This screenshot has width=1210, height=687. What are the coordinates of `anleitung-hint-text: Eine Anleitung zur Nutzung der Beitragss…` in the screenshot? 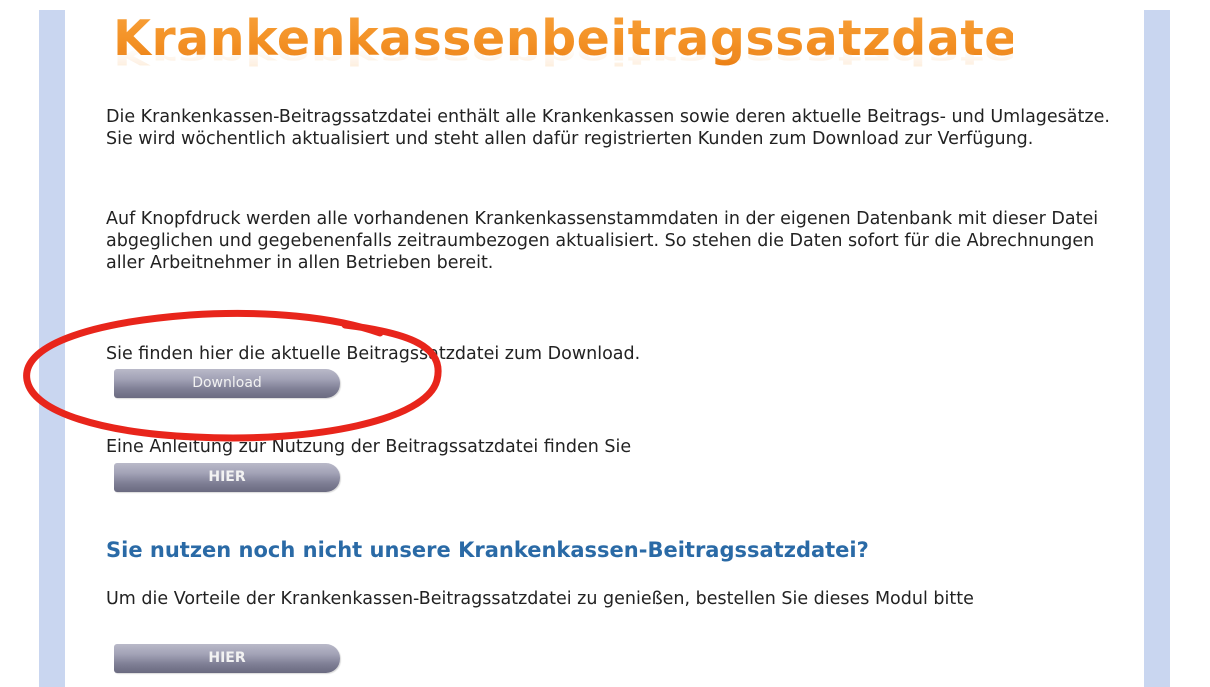 It's located at (369, 447).